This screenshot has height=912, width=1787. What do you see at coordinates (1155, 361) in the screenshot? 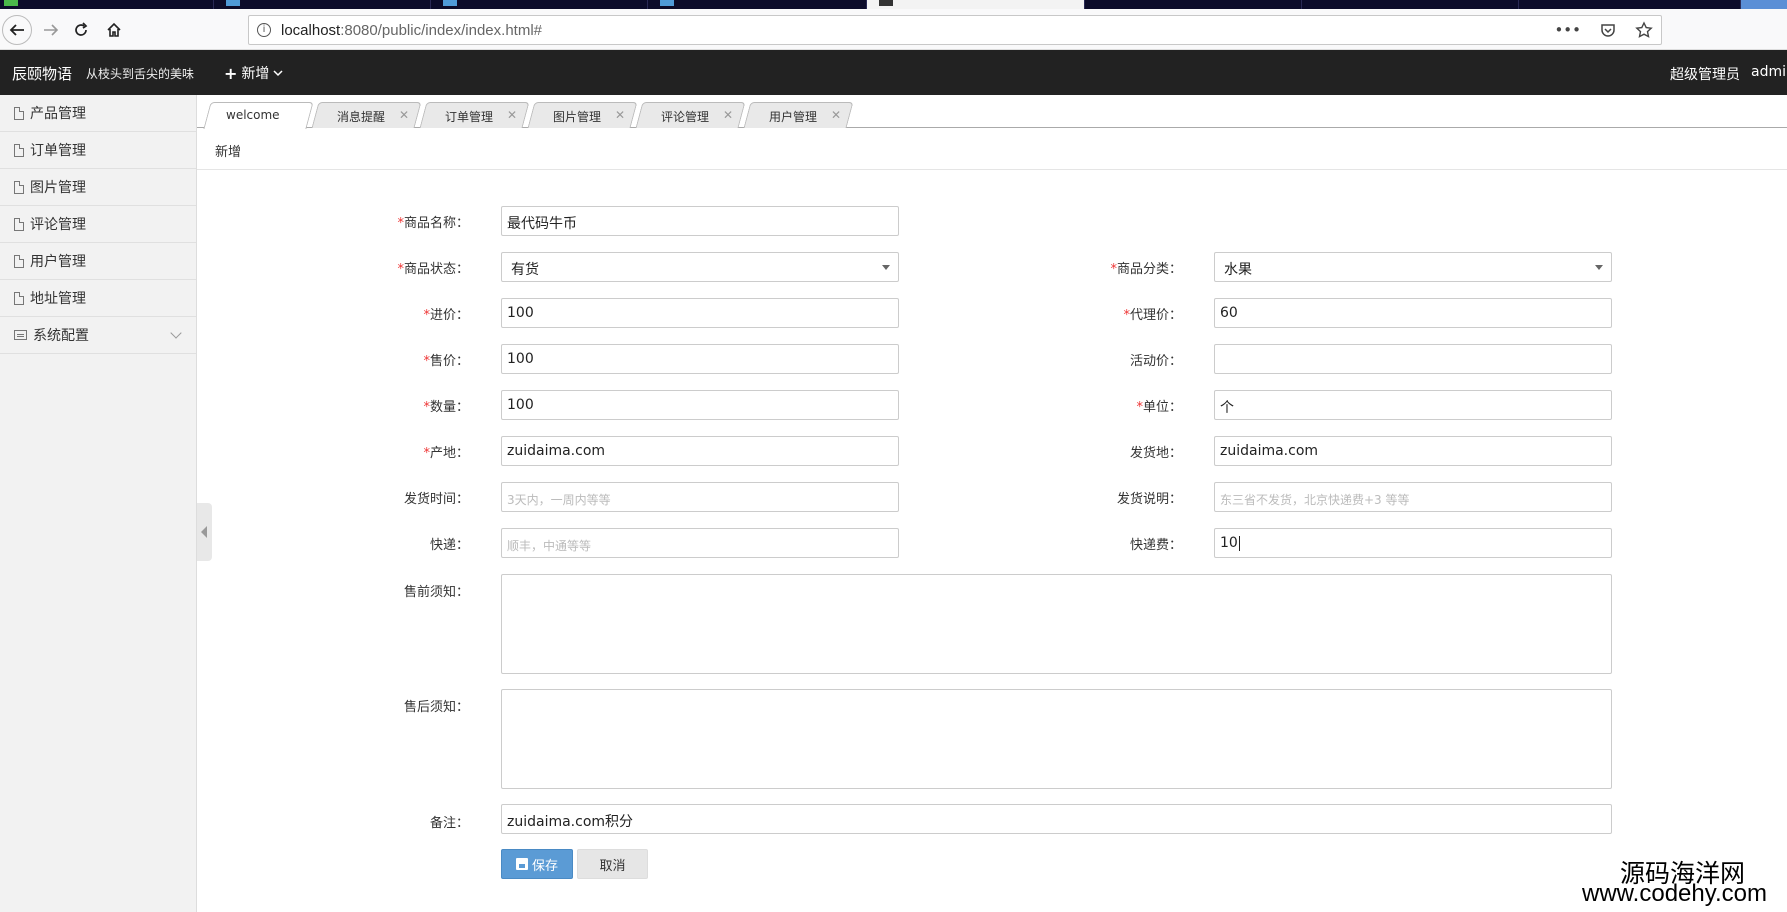
I see `field-label: 活动价：` at bounding box center [1155, 361].